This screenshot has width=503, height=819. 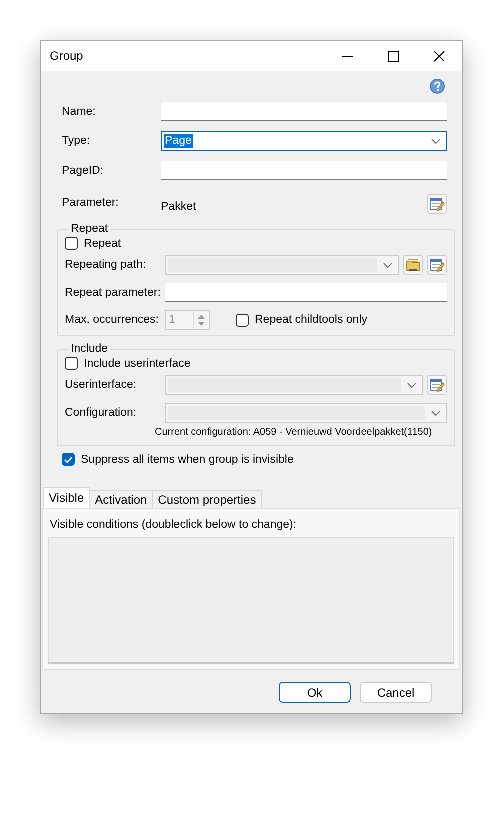 I want to click on close-icon, so click(x=439, y=56).